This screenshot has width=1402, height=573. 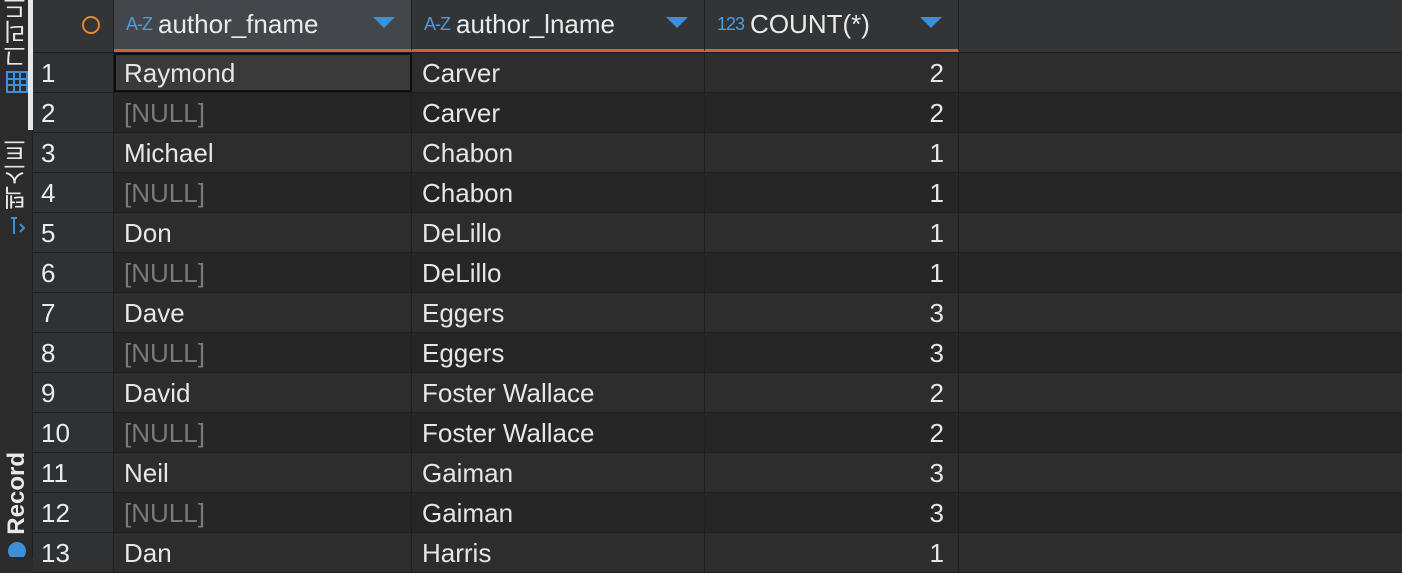 I want to click on column-header-count: 123 COUNT(*), so click(x=832, y=26).